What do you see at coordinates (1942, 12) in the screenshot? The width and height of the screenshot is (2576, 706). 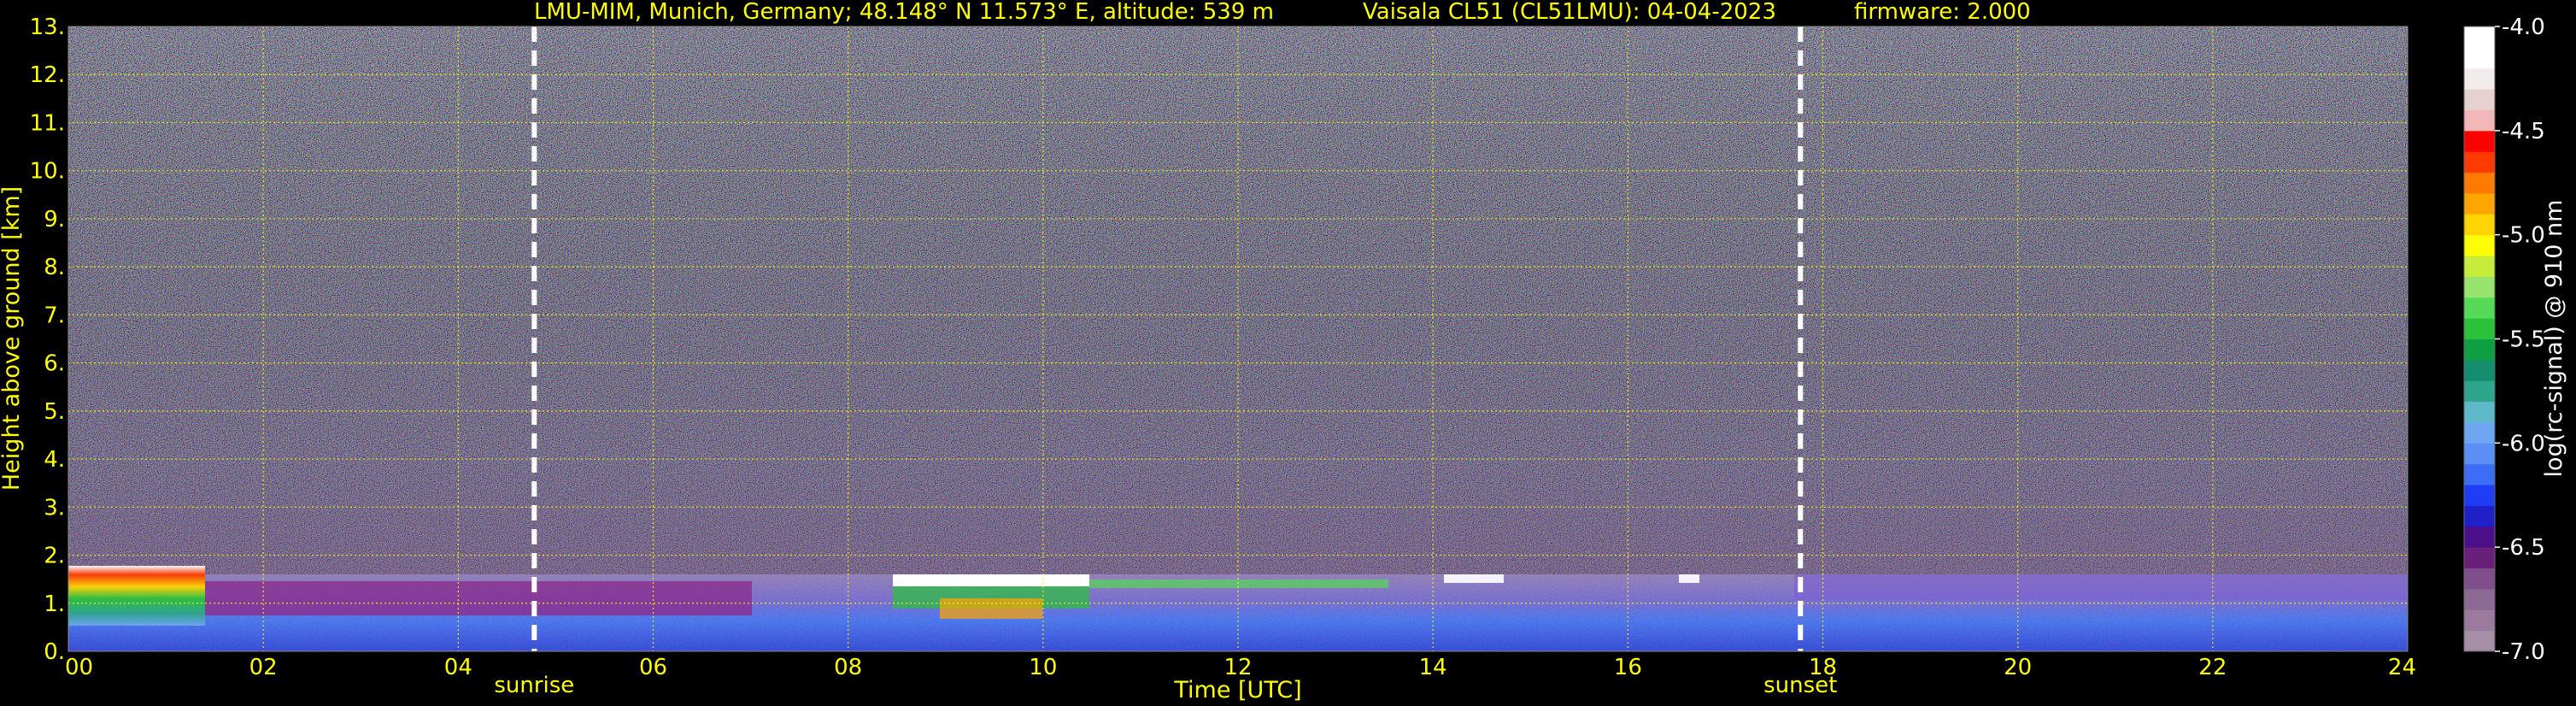 I see `header-firmware: firmware: 2.000` at bounding box center [1942, 12].